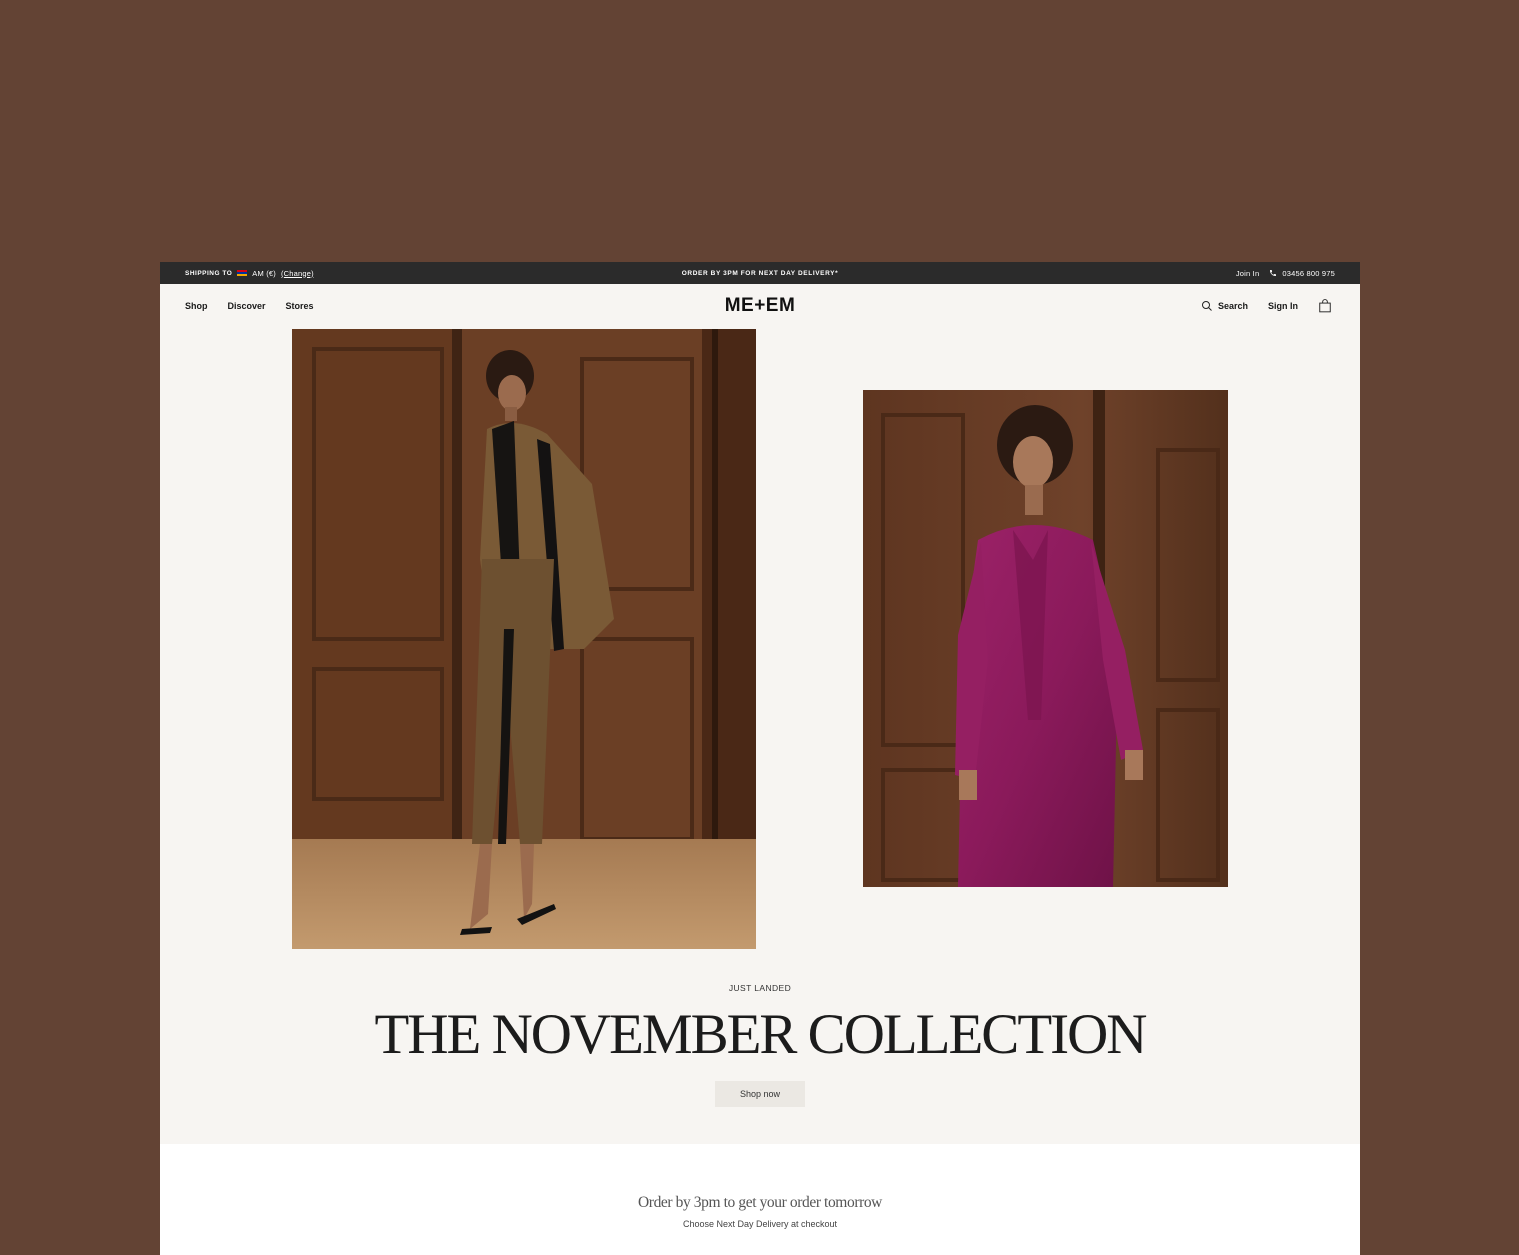 Image resolution: width=1519 pixels, height=1255 pixels. Describe the element at coordinates (1273, 273) in the screenshot. I see `phone-icon` at that location.